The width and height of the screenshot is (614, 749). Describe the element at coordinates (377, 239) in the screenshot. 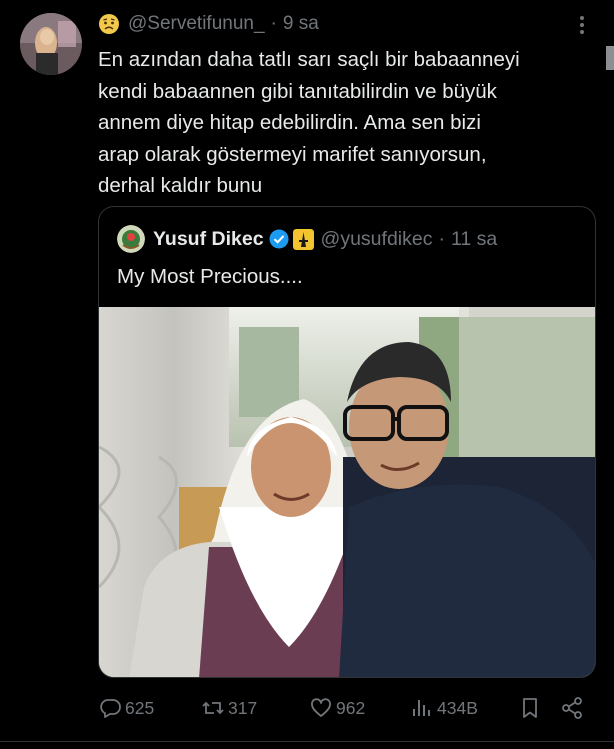

I see `quoted-user-handle: @yusufdikec` at that location.